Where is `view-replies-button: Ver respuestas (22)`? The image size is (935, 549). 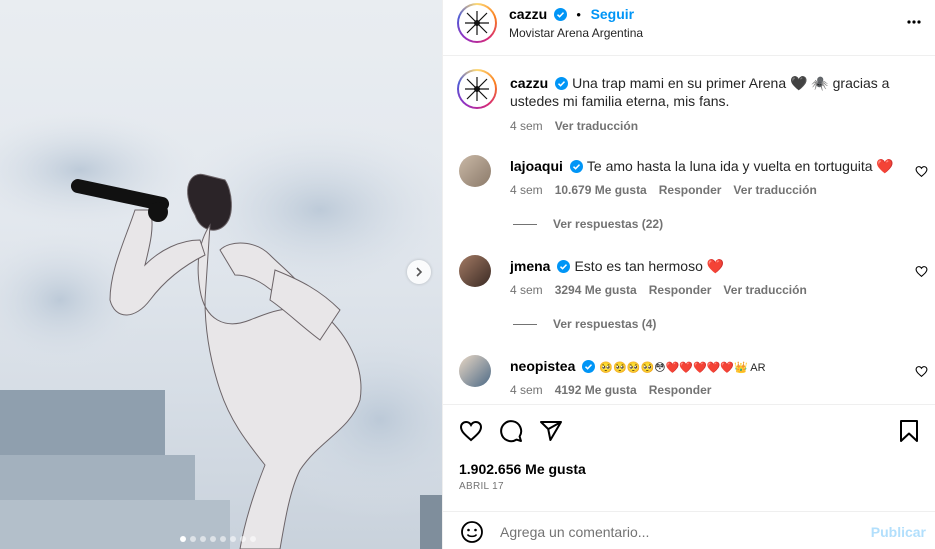
view-replies-button: Ver respuestas (22) is located at coordinates (588, 224).